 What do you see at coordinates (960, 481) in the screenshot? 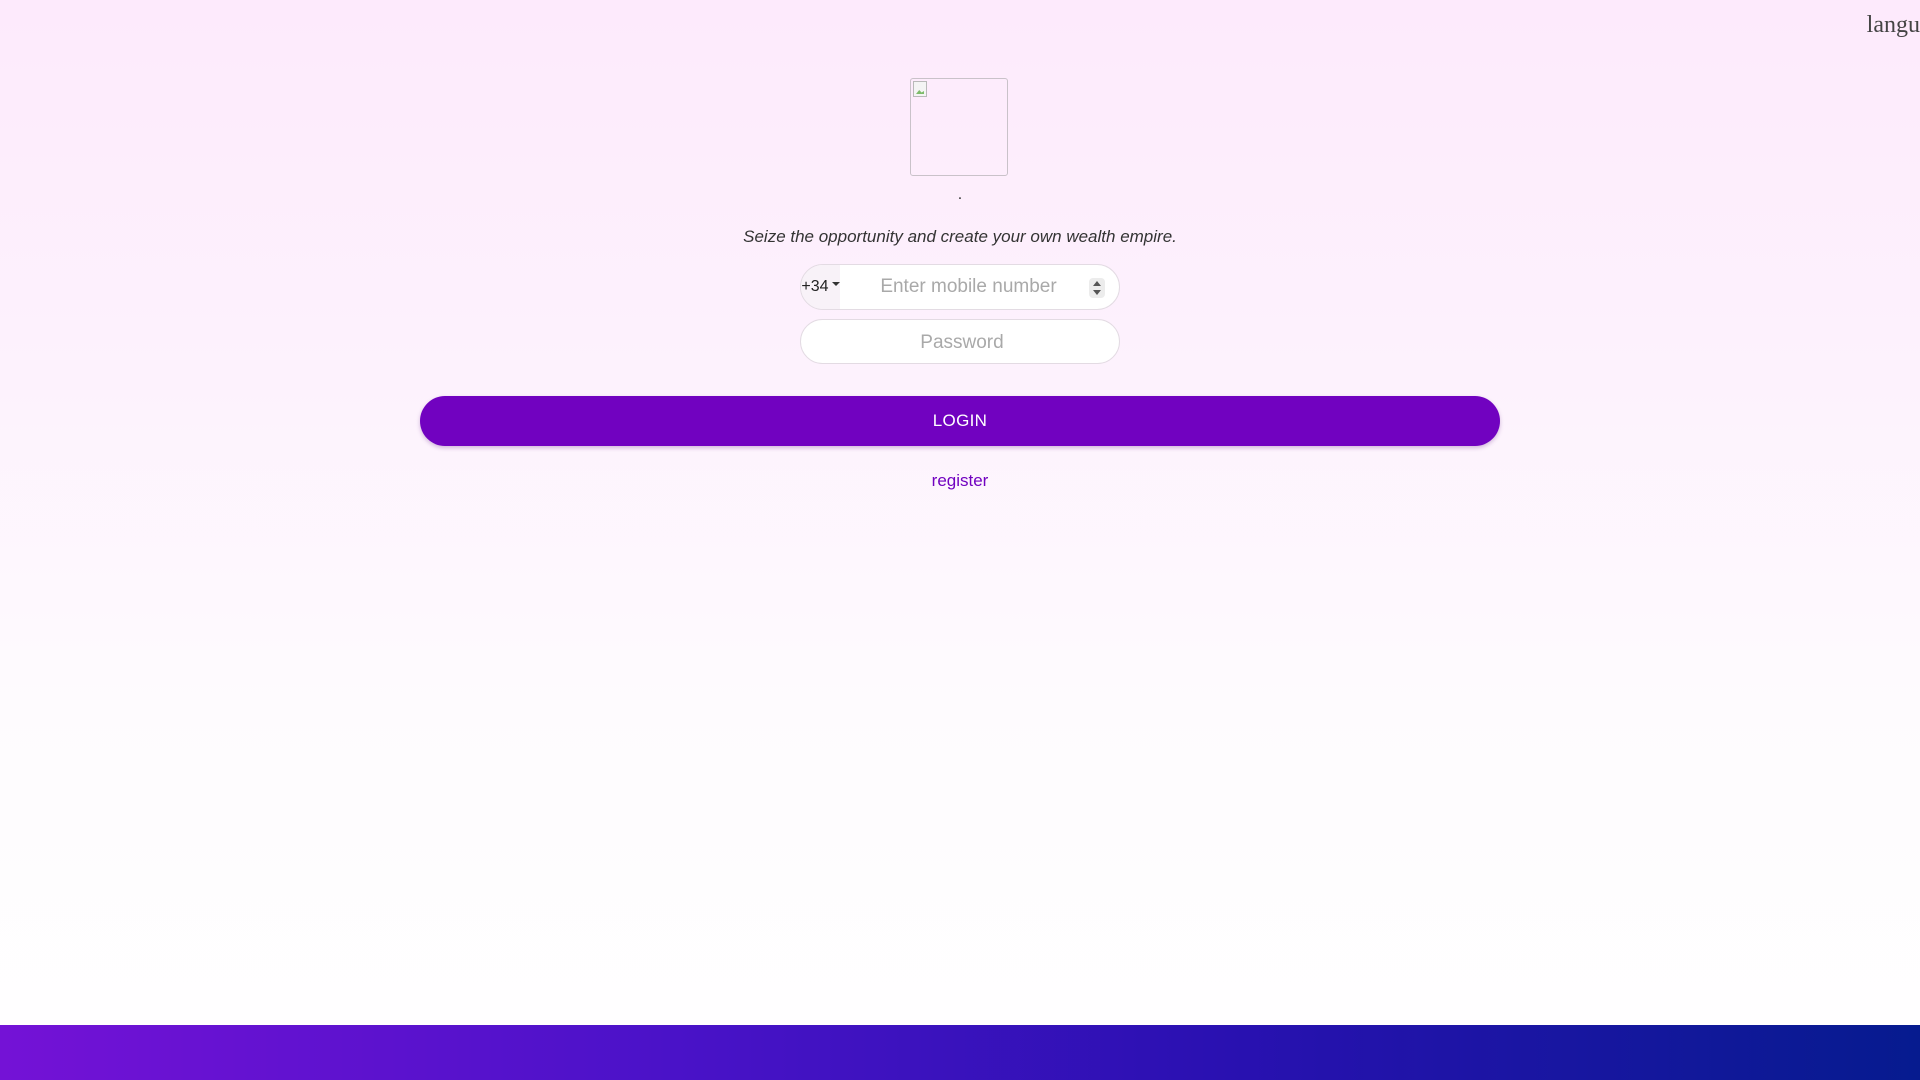
I see `register-link: register` at bounding box center [960, 481].